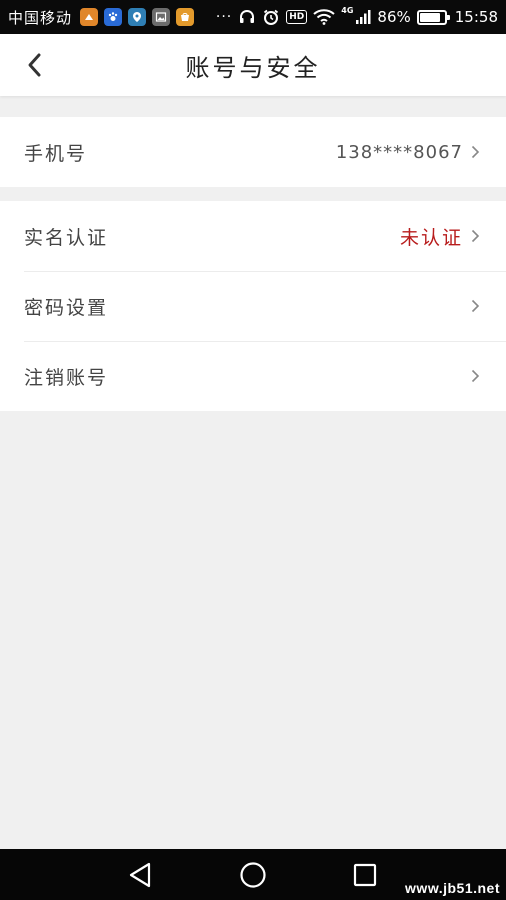 This screenshot has width=506, height=900. What do you see at coordinates (271, 17) in the screenshot?
I see `alarm-clock-icon` at bounding box center [271, 17].